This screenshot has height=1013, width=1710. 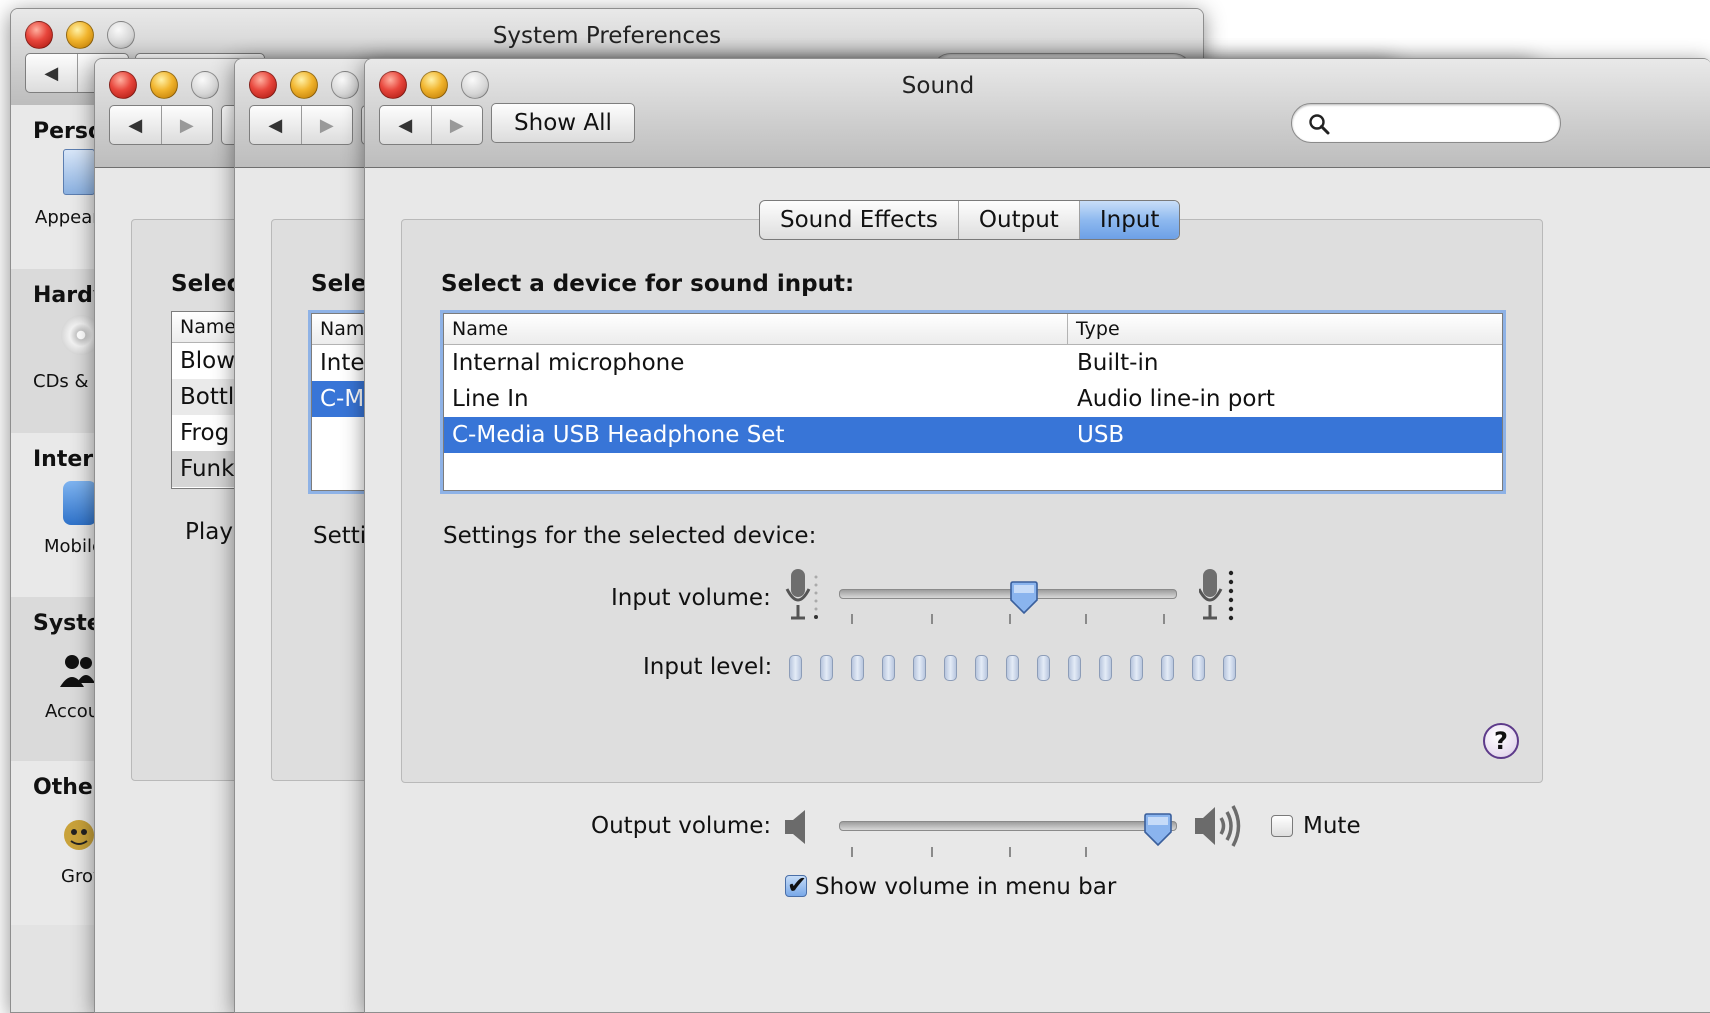 What do you see at coordinates (630, 536) in the screenshot?
I see `settings-heading: Settings for the selected device:` at bounding box center [630, 536].